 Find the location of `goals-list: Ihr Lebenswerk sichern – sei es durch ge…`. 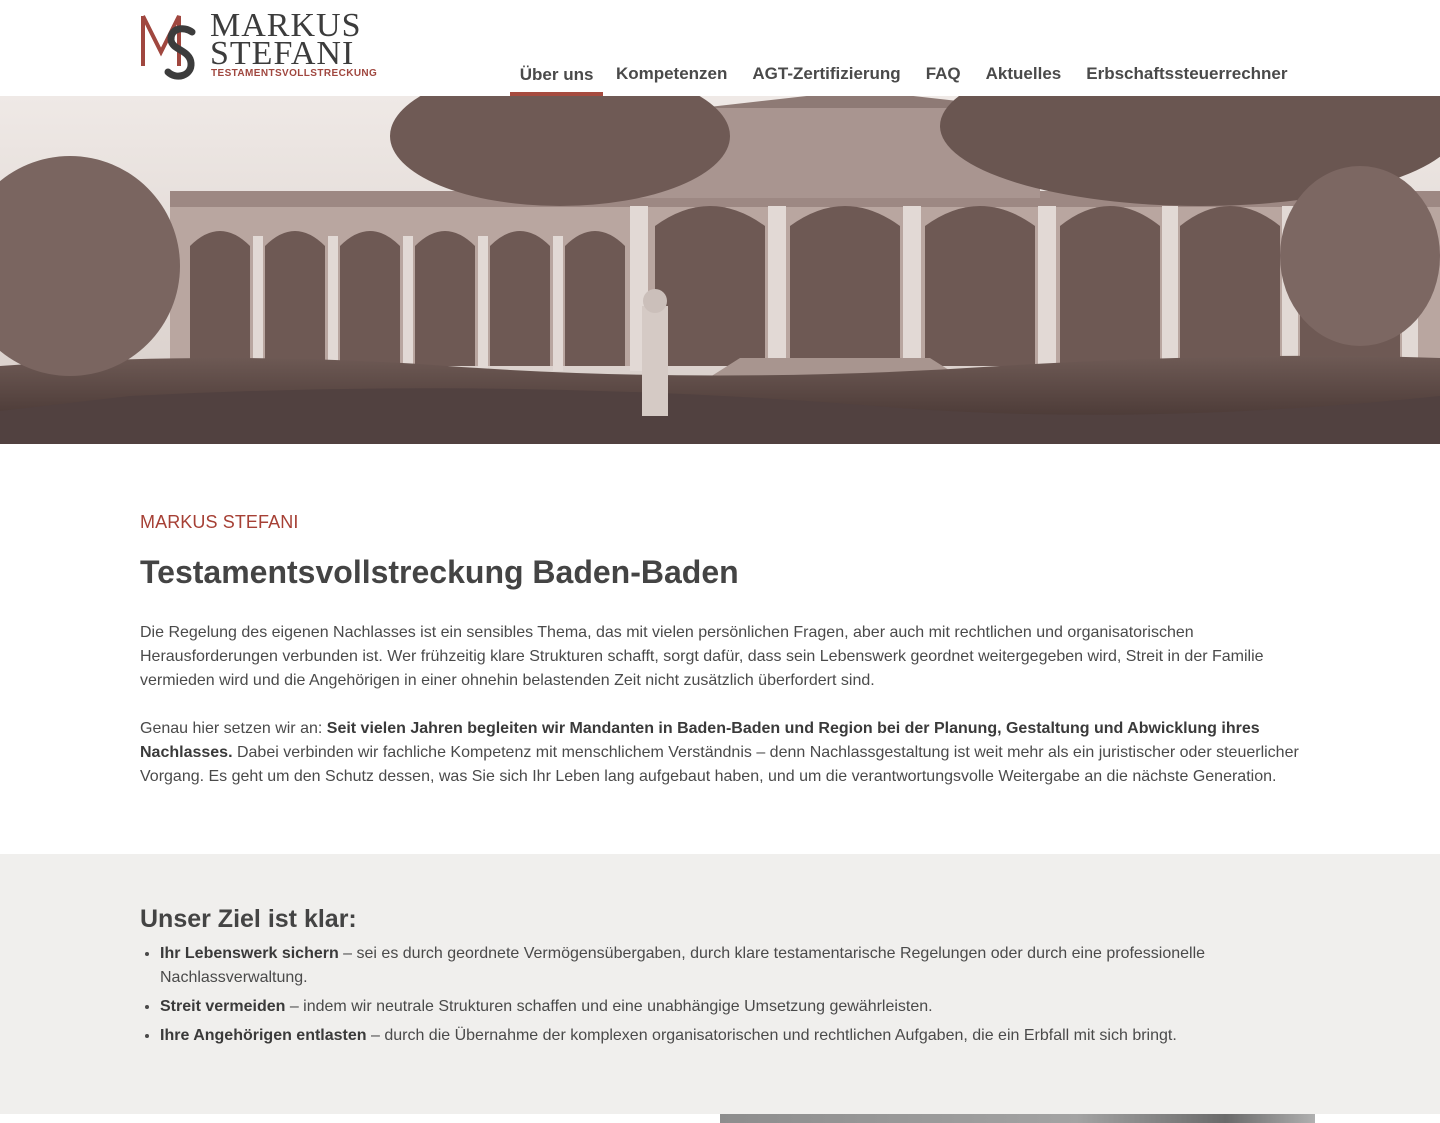

goals-list: Ihr Lebenswerk sichern – sei es durch ge… is located at coordinates (700, 997).